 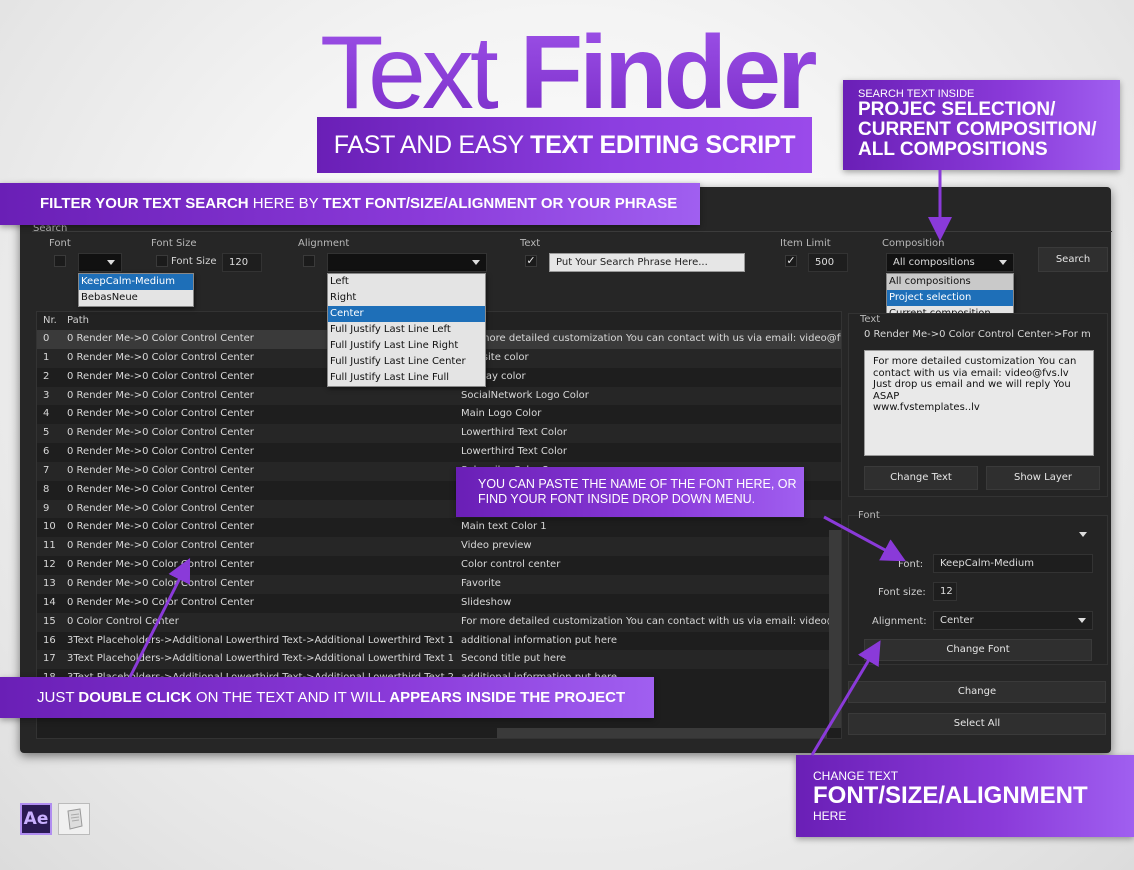 What do you see at coordinates (978, 650) in the screenshot?
I see `change-font-button: Change Font` at bounding box center [978, 650].